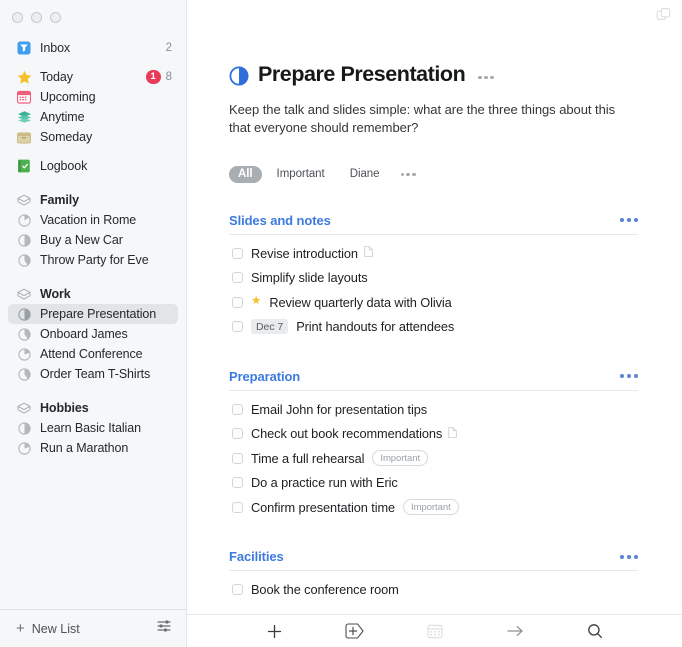 This screenshot has height=647, width=682. I want to click on task-title: Revise introduction, so click(304, 253).